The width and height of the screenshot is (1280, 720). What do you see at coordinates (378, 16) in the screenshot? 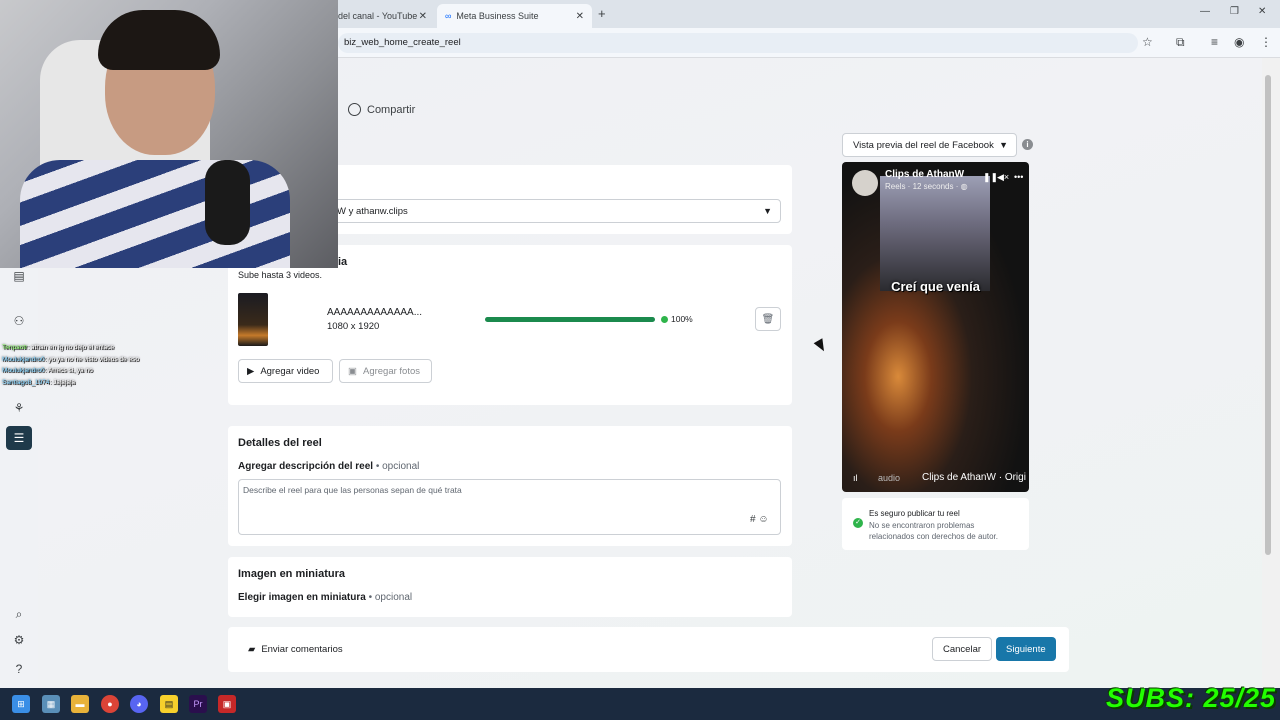
I see `tab-label: del canal - YouTube` at bounding box center [378, 16].